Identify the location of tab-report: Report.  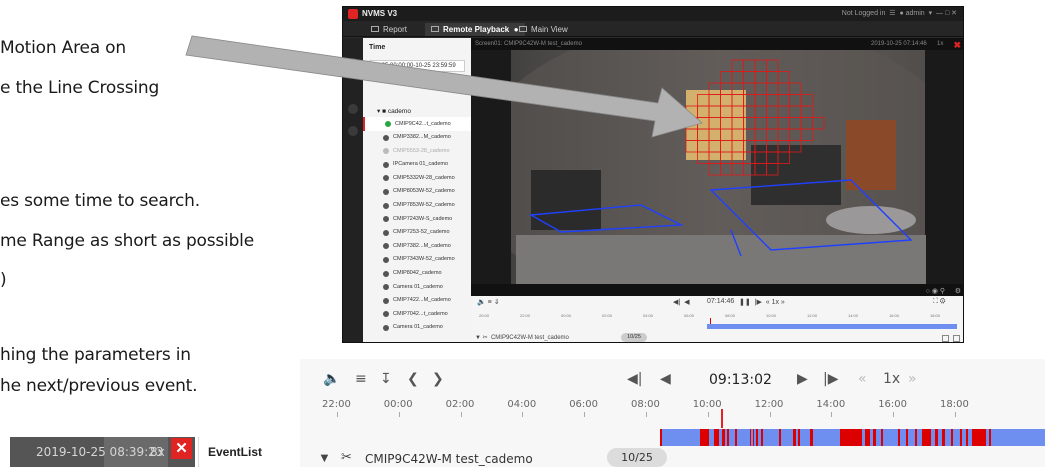
(389, 29).